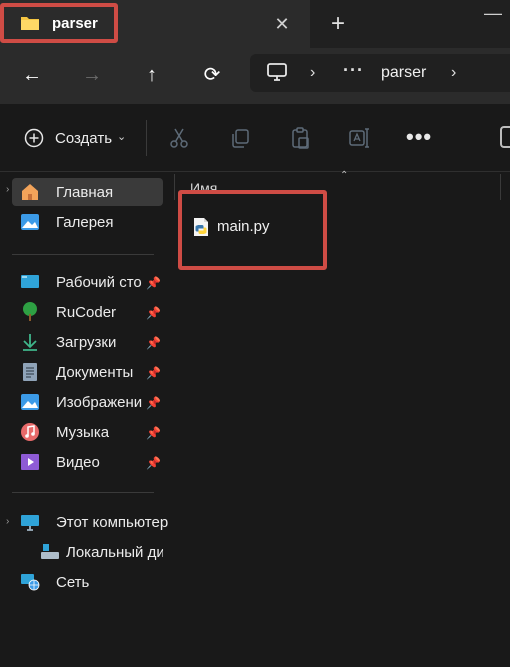 The width and height of the screenshot is (510, 667). Describe the element at coordinates (344, 175) in the screenshot. I see `sort-ascending-icon: ⌃` at that location.